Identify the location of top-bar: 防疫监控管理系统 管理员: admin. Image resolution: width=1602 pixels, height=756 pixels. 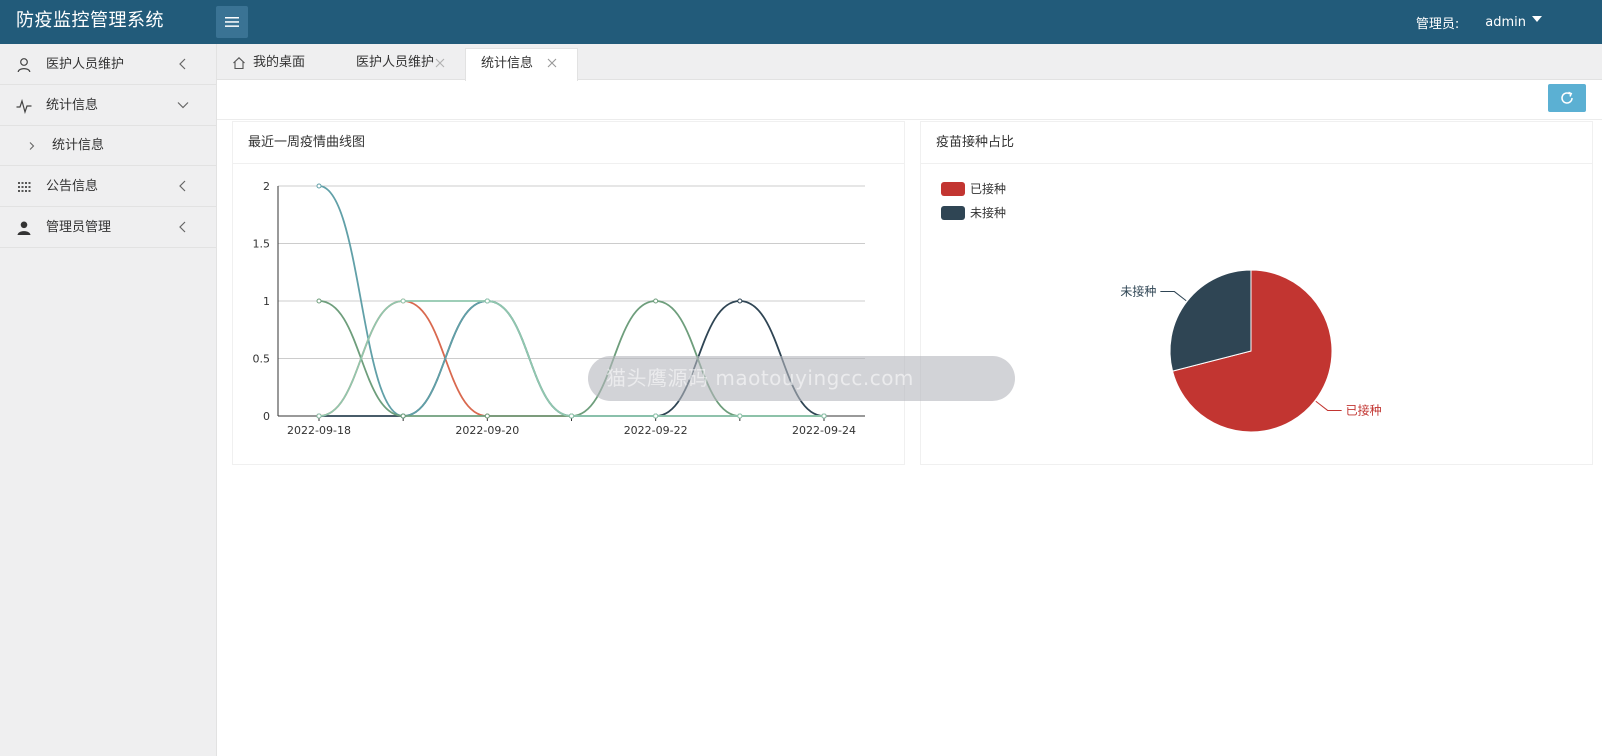
(801, 22).